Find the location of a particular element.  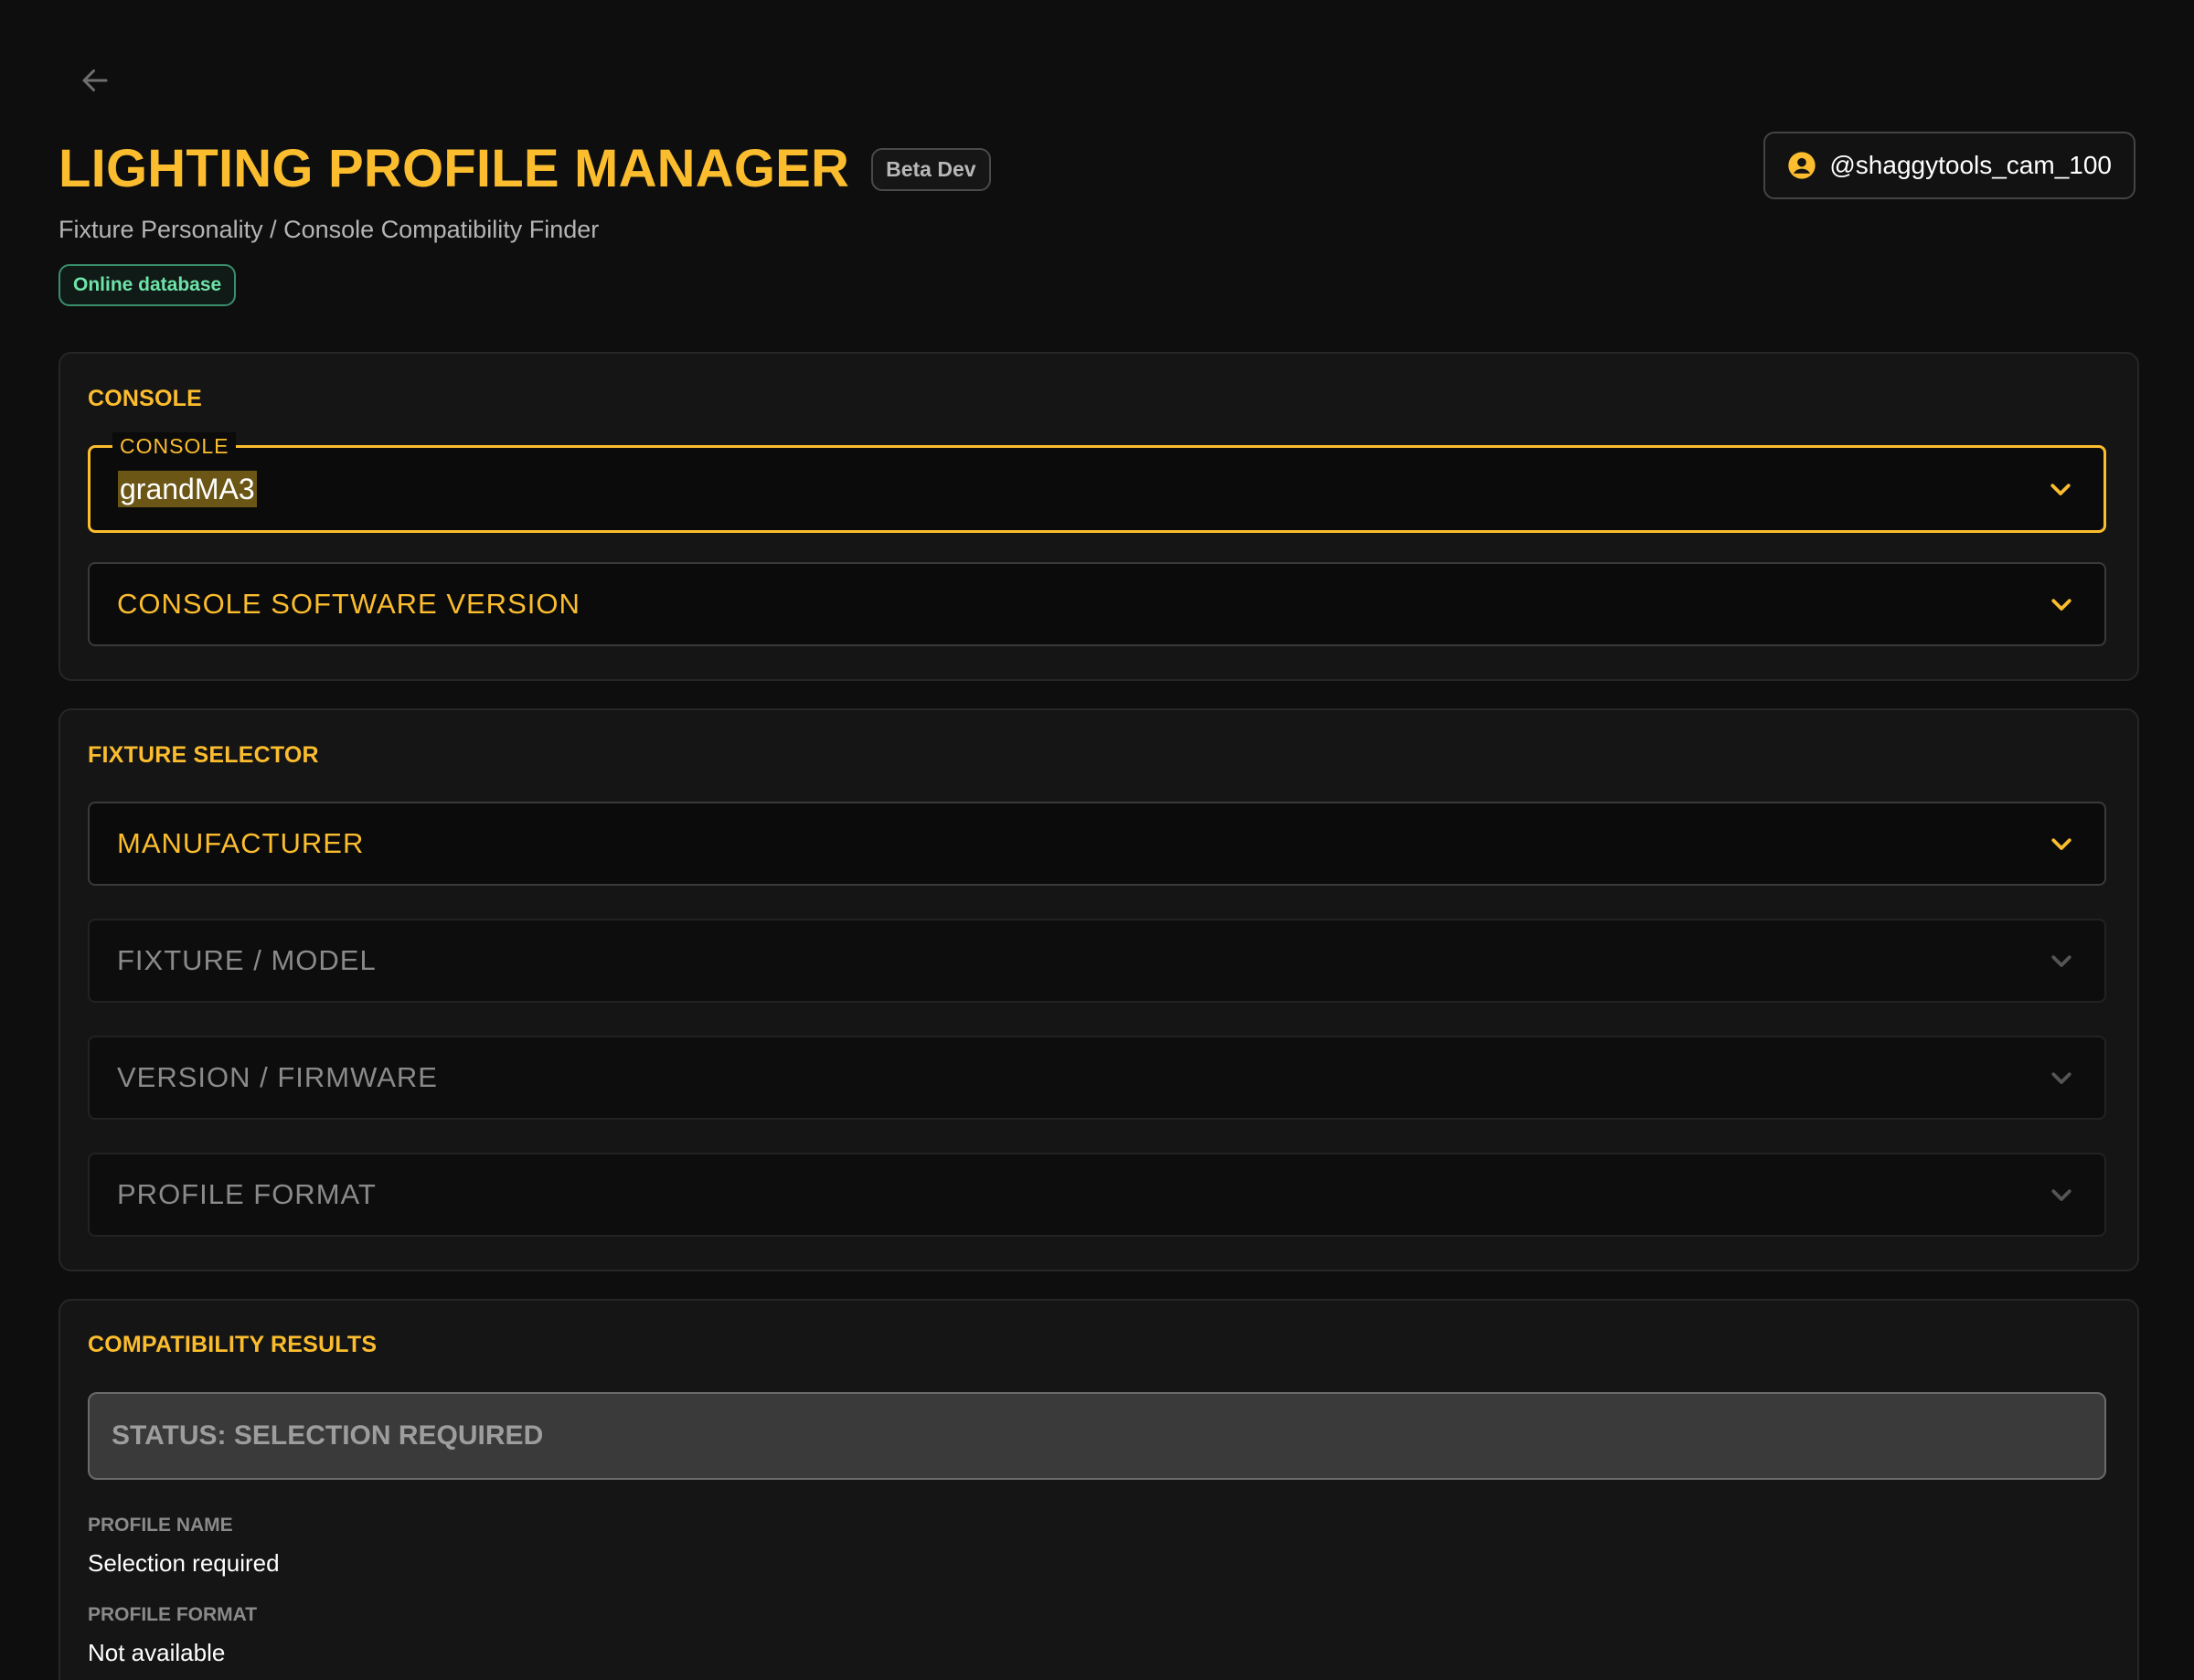

console-select-value-text: grandMA3 is located at coordinates (187, 489).